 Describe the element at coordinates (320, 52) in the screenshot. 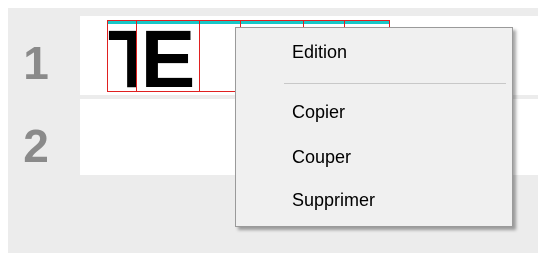

I see `context-menu-header: Edition` at that location.